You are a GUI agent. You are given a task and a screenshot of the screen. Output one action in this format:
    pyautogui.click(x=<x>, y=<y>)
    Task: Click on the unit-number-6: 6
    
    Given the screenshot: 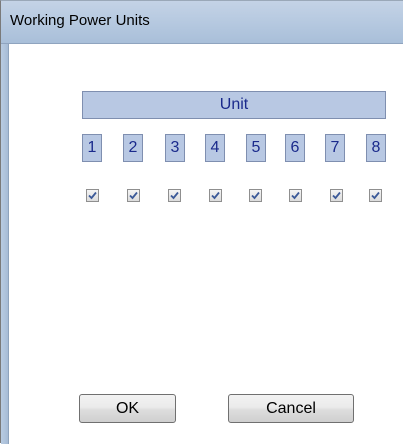 What is the action you would take?
    pyautogui.click(x=295, y=148)
    